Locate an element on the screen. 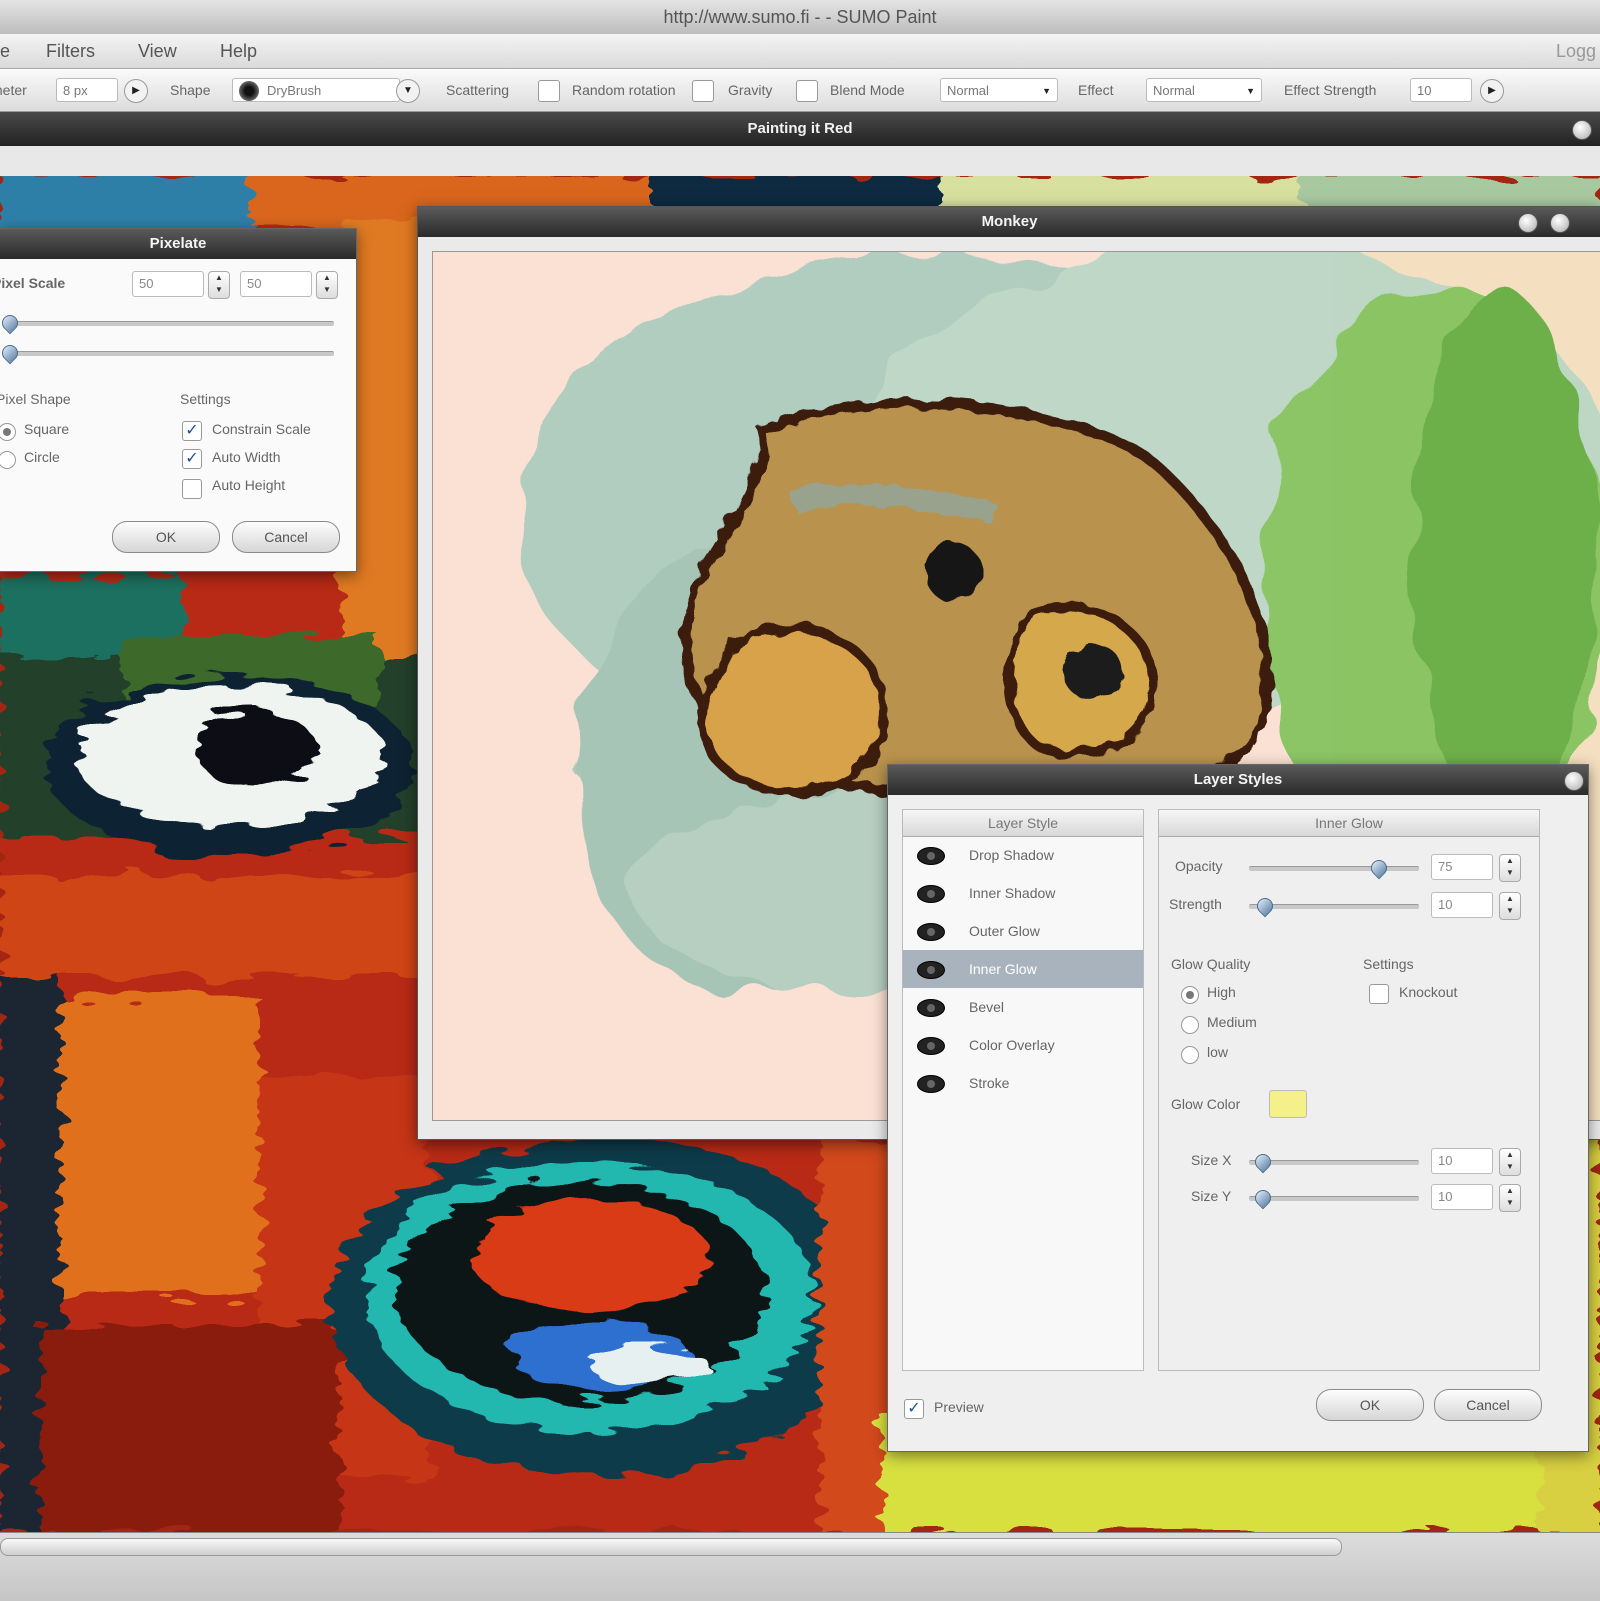 The height and width of the screenshot is (1601, 1600). strength-slider is located at coordinates (1334, 906).